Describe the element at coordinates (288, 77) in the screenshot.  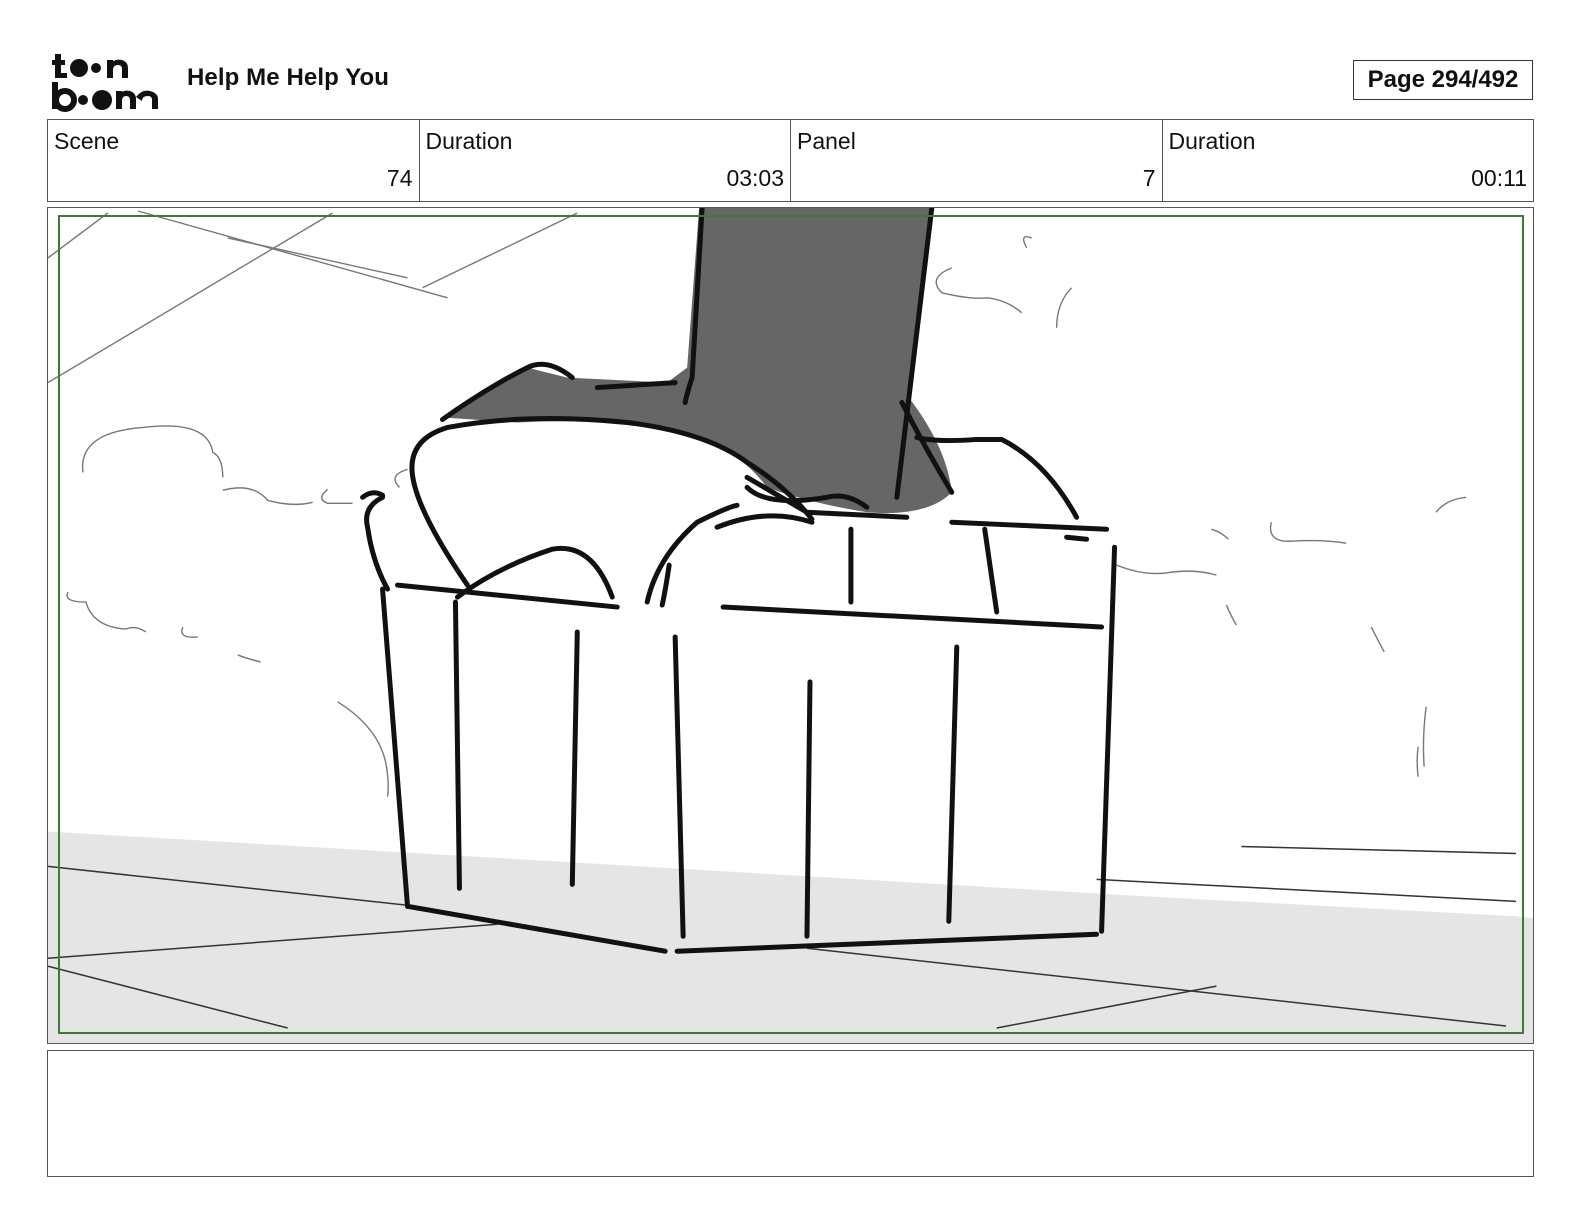
I see `project-title: Help Me Help You` at that location.